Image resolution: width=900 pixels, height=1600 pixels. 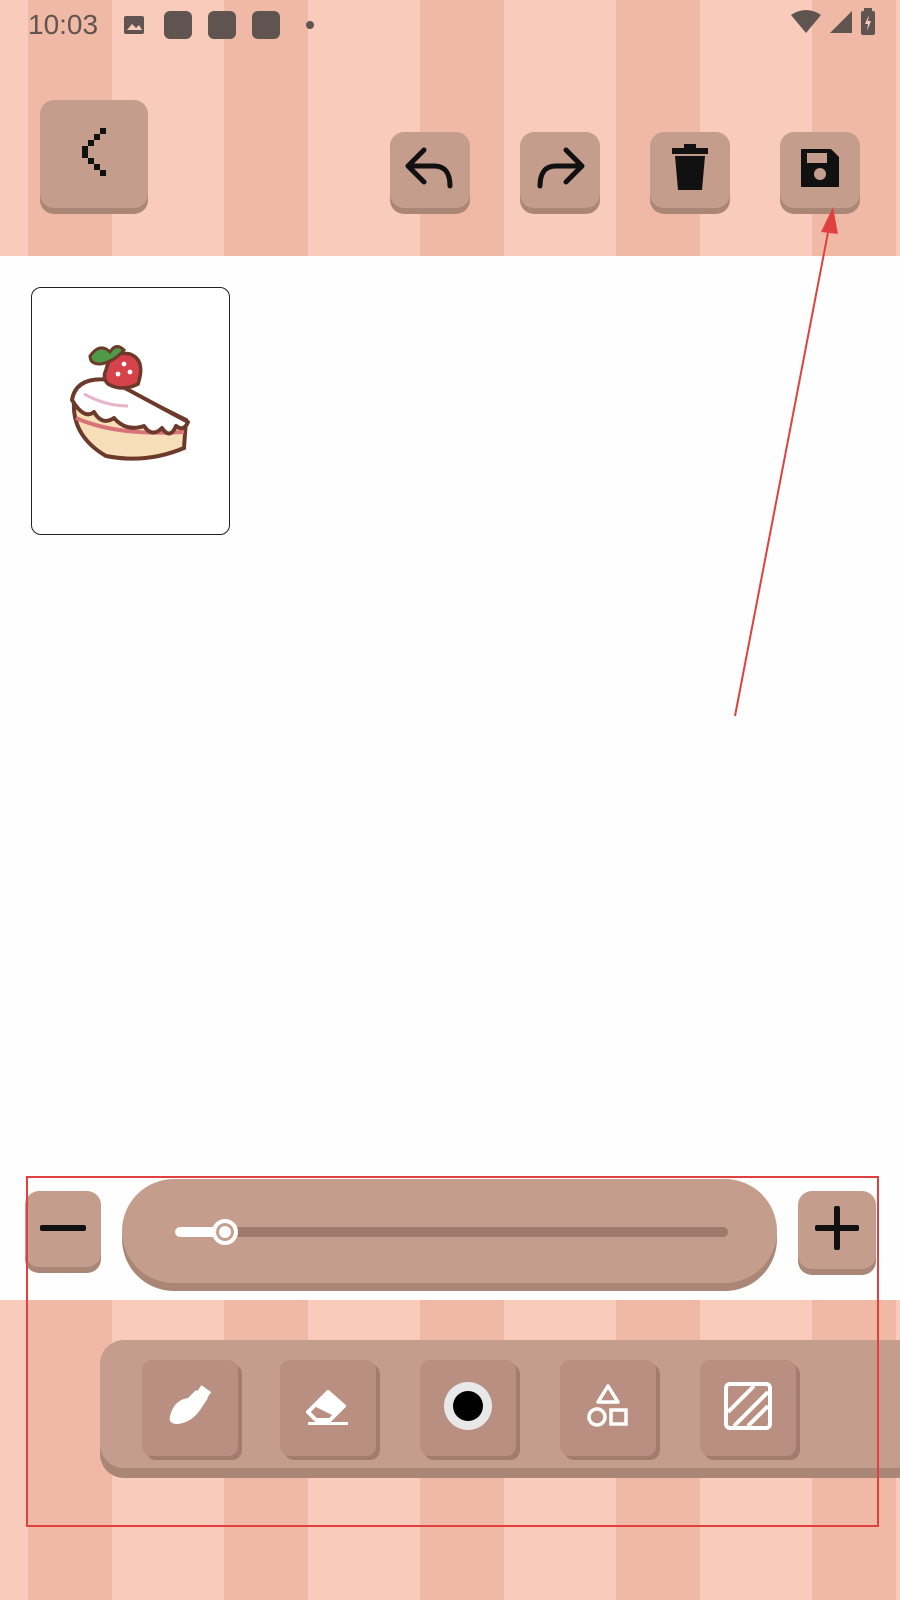 I want to click on minus-icon, so click(x=63, y=1229).